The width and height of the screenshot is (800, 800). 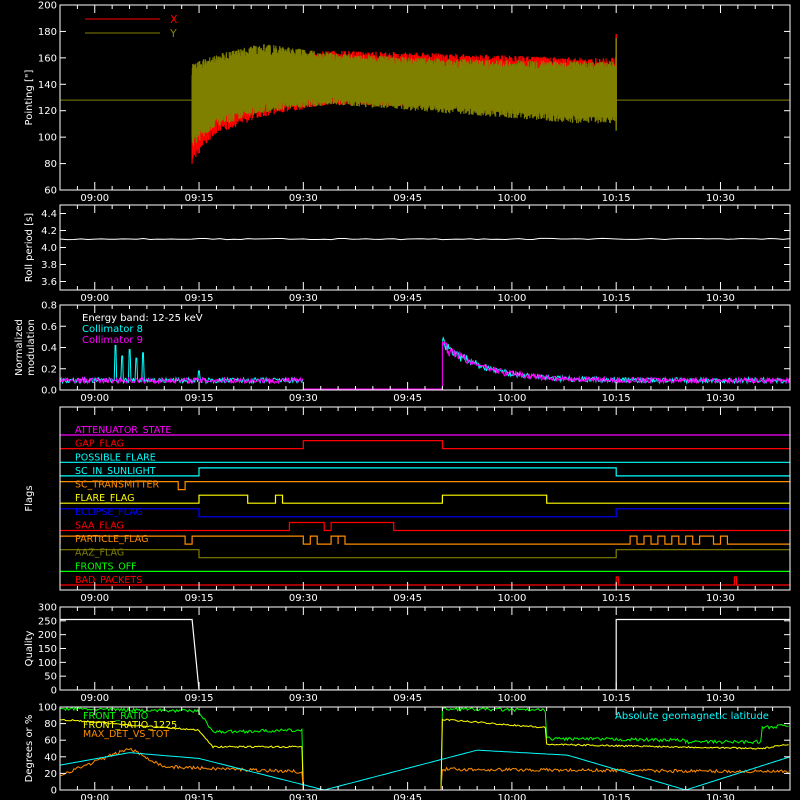 I want to click on y-tick-label: 0.6, so click(x=49, y=327).